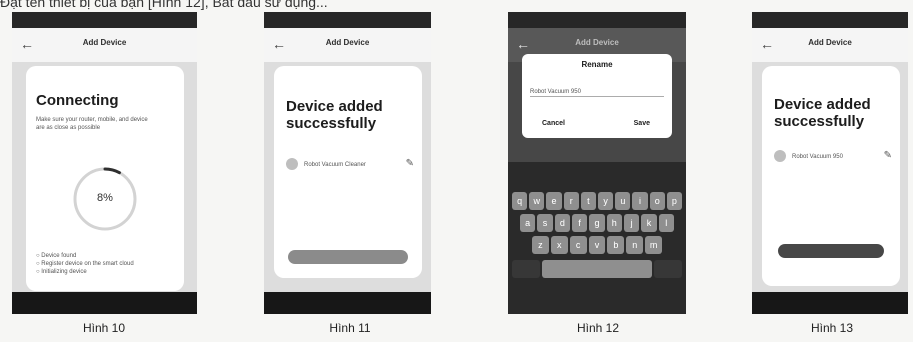  I want to click on step-item: ○ Device found, so click(56, 256).